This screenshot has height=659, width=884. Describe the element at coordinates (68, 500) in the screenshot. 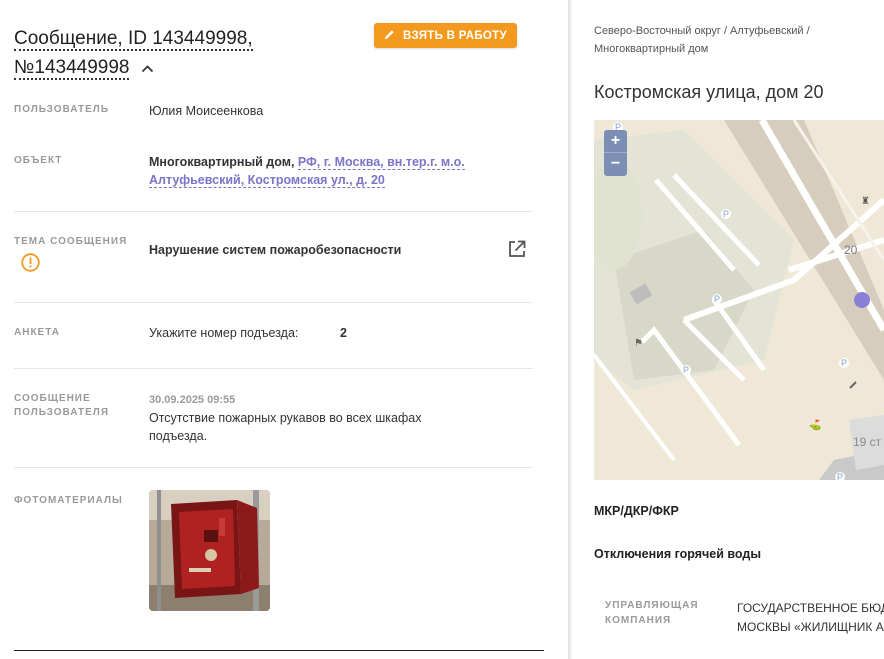

I see `photos-label: ФОТОМАТЕРИАЛЫ` at that location.